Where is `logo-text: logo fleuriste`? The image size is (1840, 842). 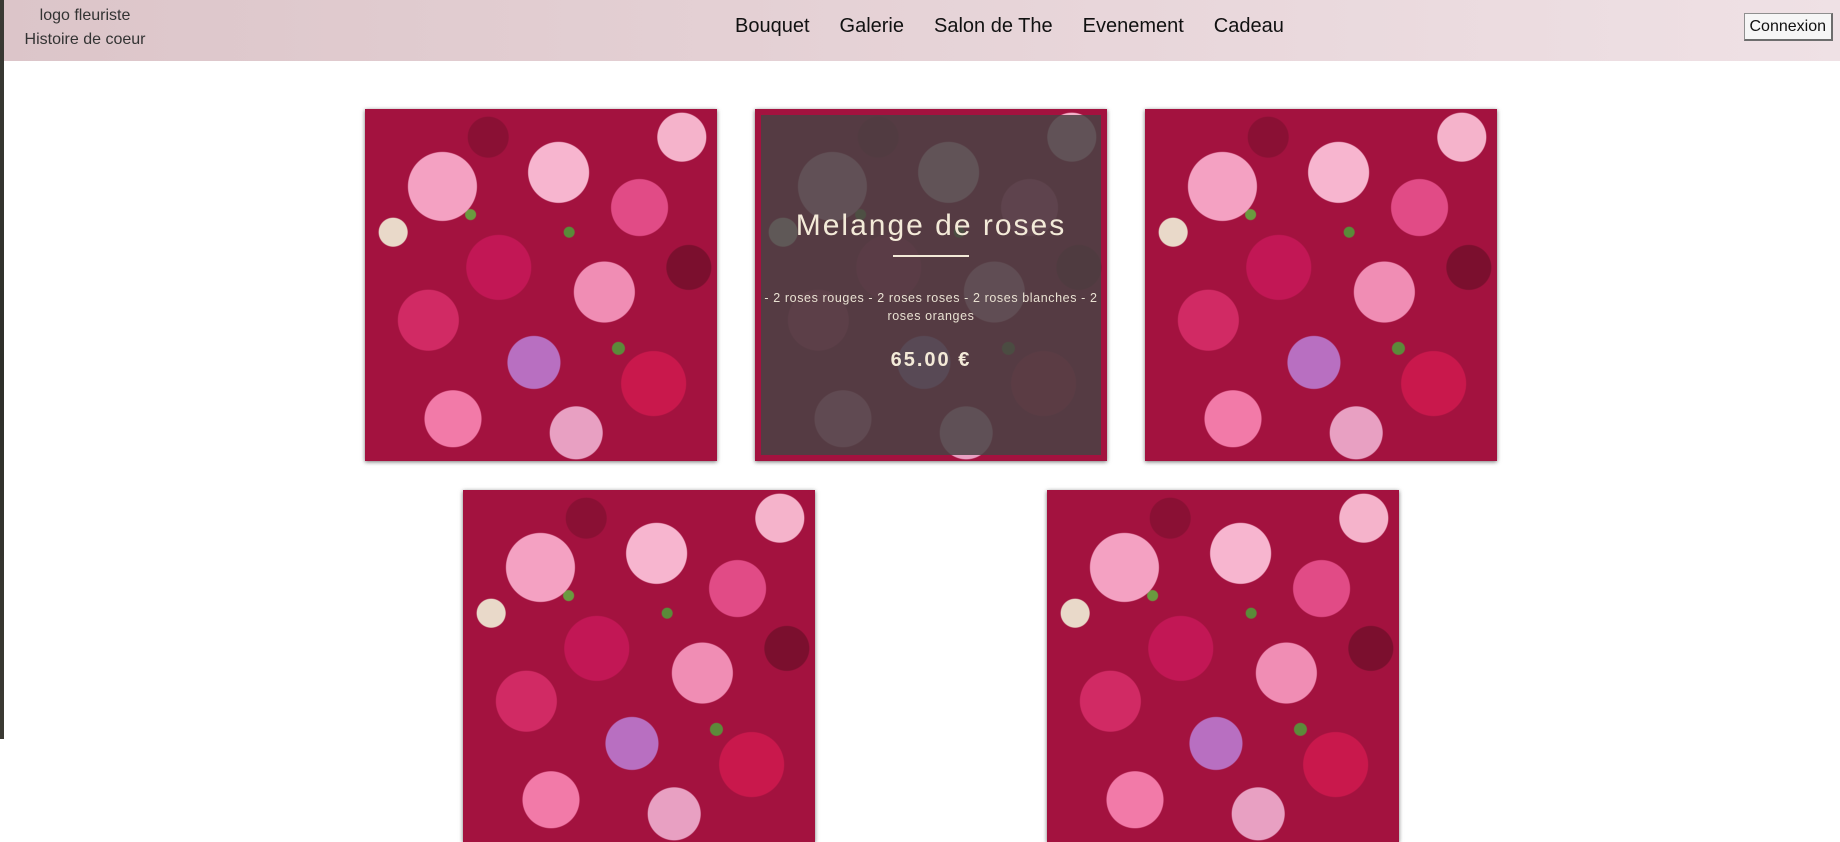
logo-text: logo fleuriste is located at coordinates (85, 15).